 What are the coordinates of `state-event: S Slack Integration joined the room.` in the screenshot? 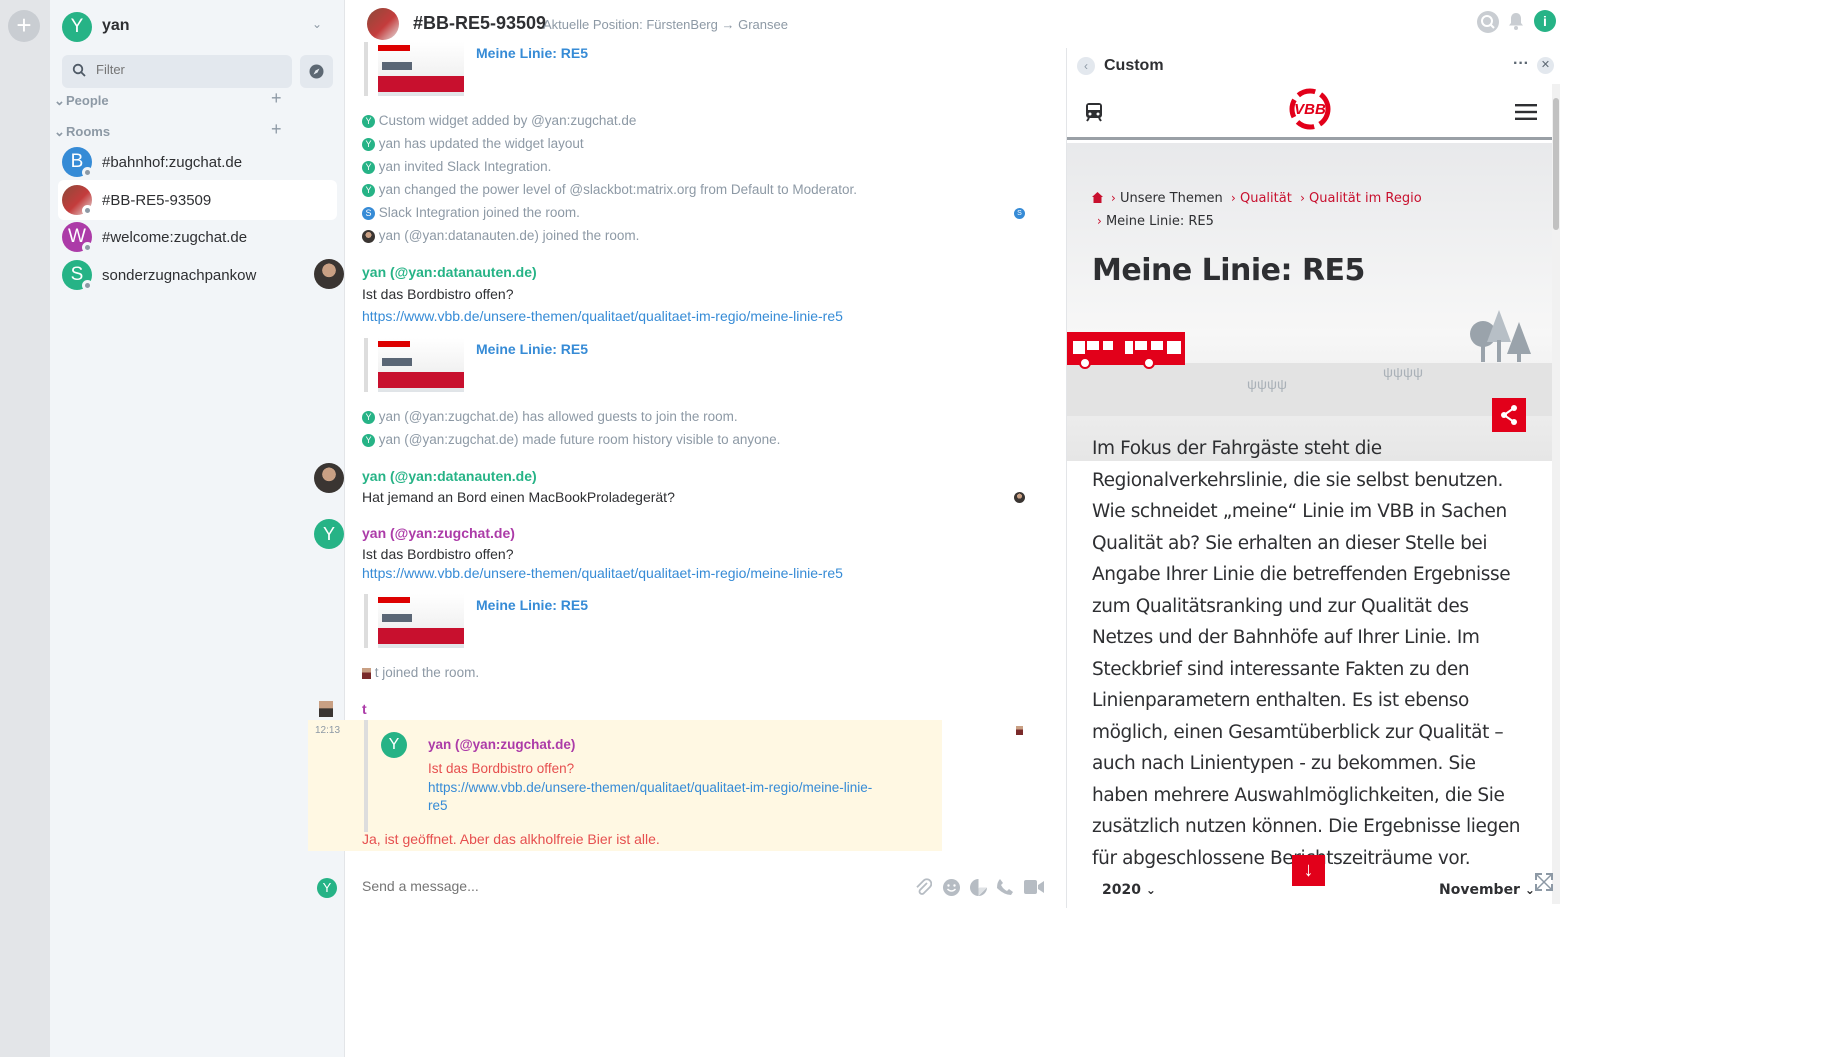 It's located at (471, 212).